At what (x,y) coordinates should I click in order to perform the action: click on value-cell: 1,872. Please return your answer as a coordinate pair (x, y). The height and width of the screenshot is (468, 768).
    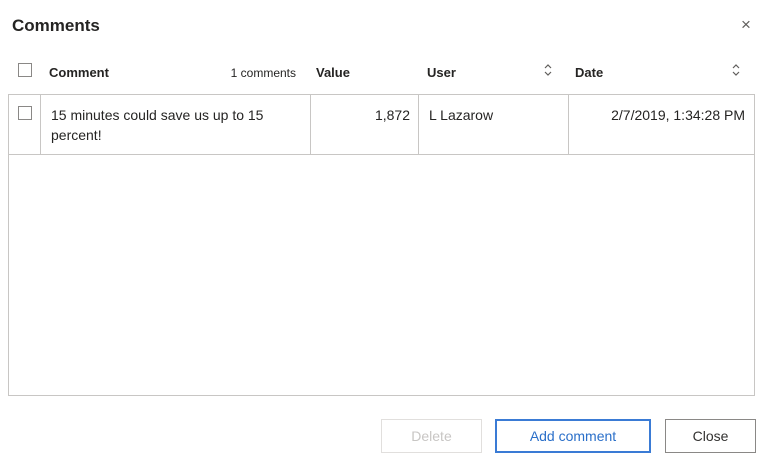
    Looking at the image, I should click on (365, 124).